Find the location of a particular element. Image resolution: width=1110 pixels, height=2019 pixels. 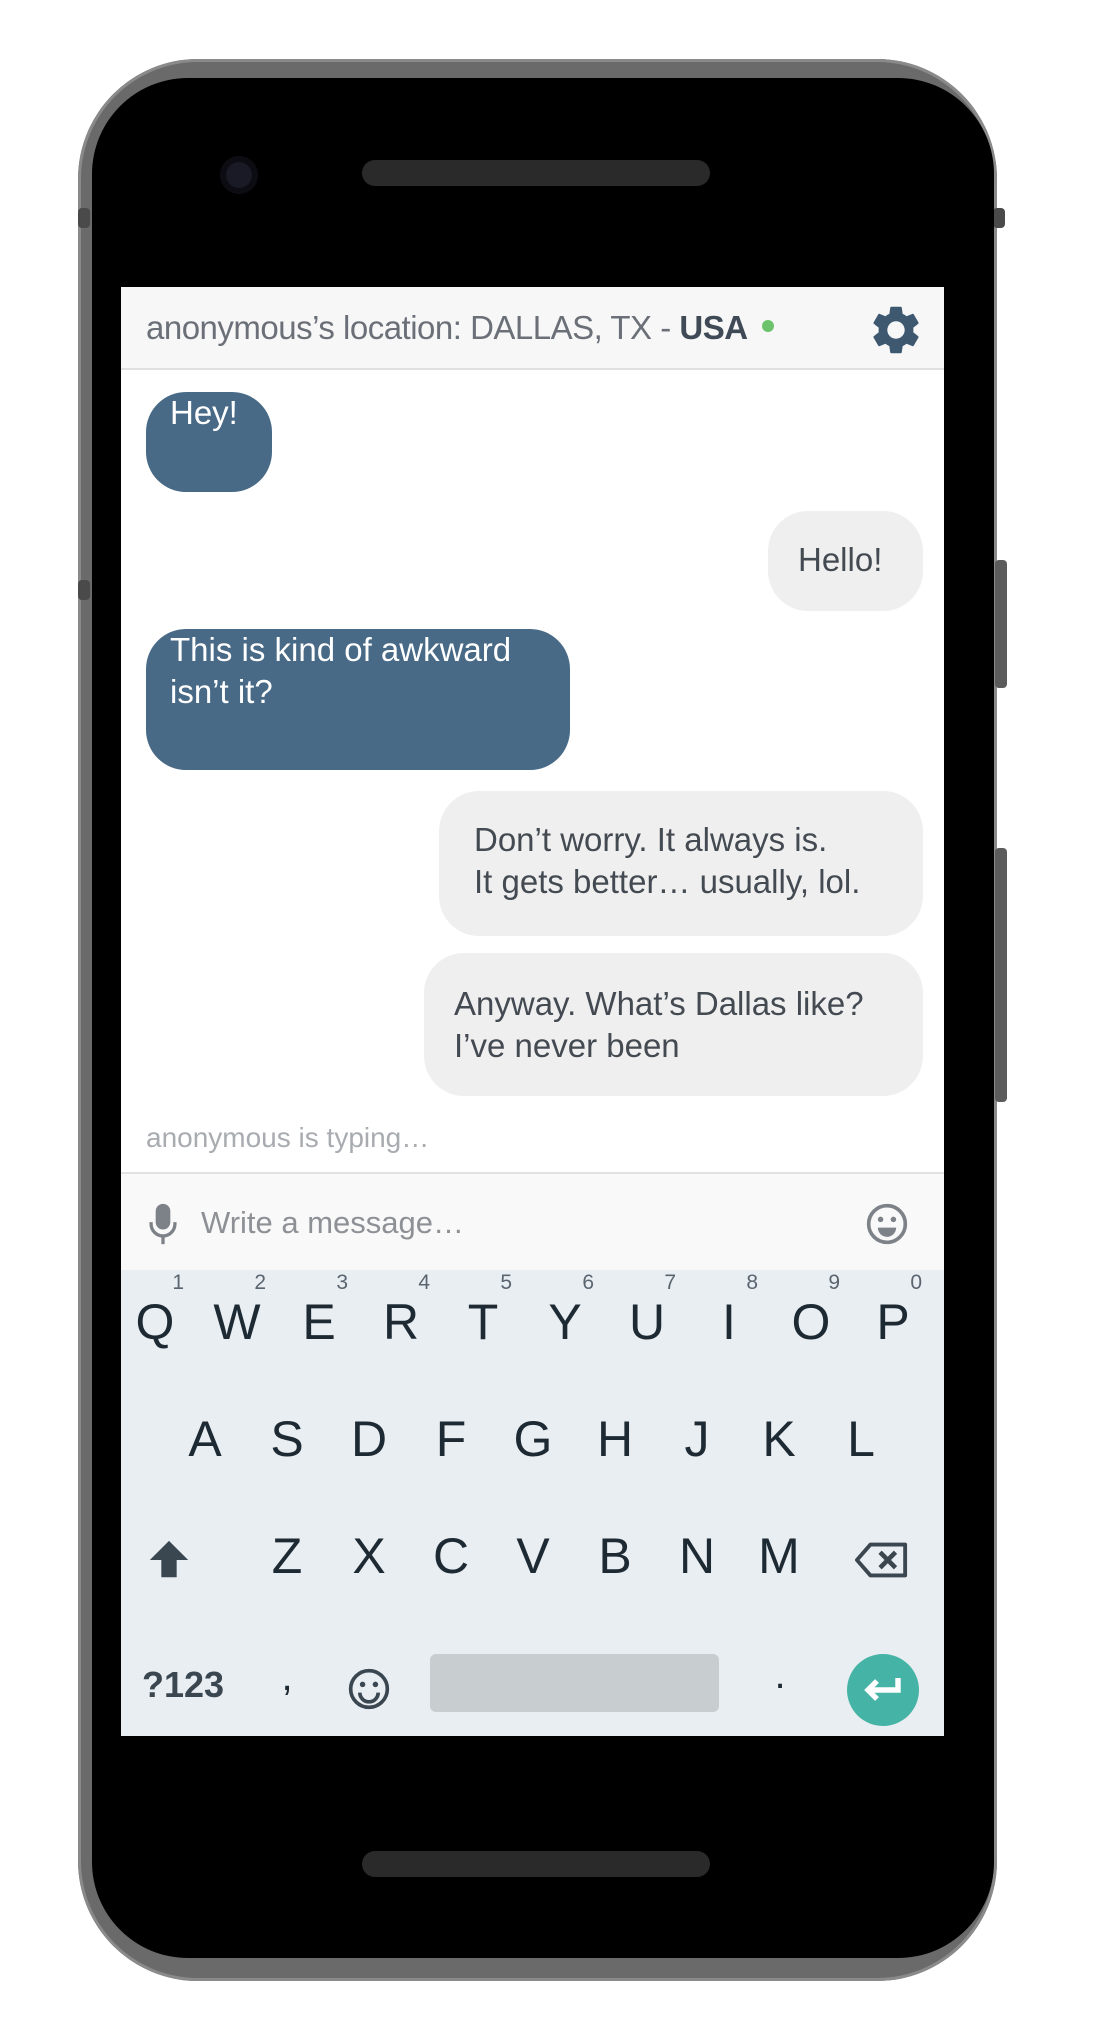

key-t: T5 is located at coordinates (483, 1319).